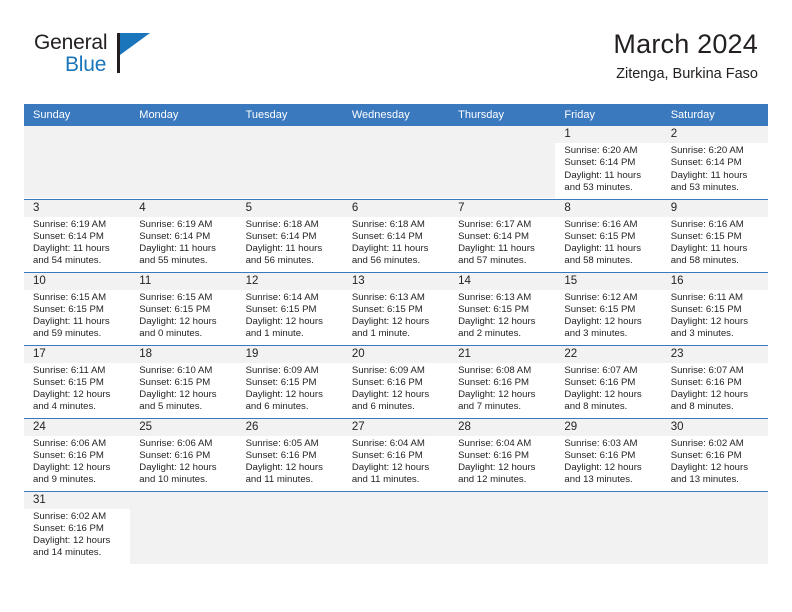  What do you see at coordinates (72, 401) in the screenshot?
I see `daylight-text: Daylight: 12 hours and 4 minutes.` at bounding box center [72, 401].